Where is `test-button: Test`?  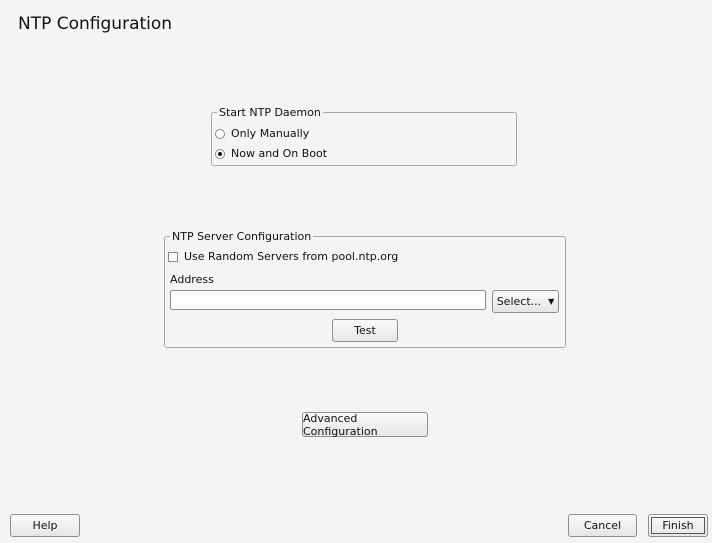
test-button: Test is located at coordinates (365, 330).